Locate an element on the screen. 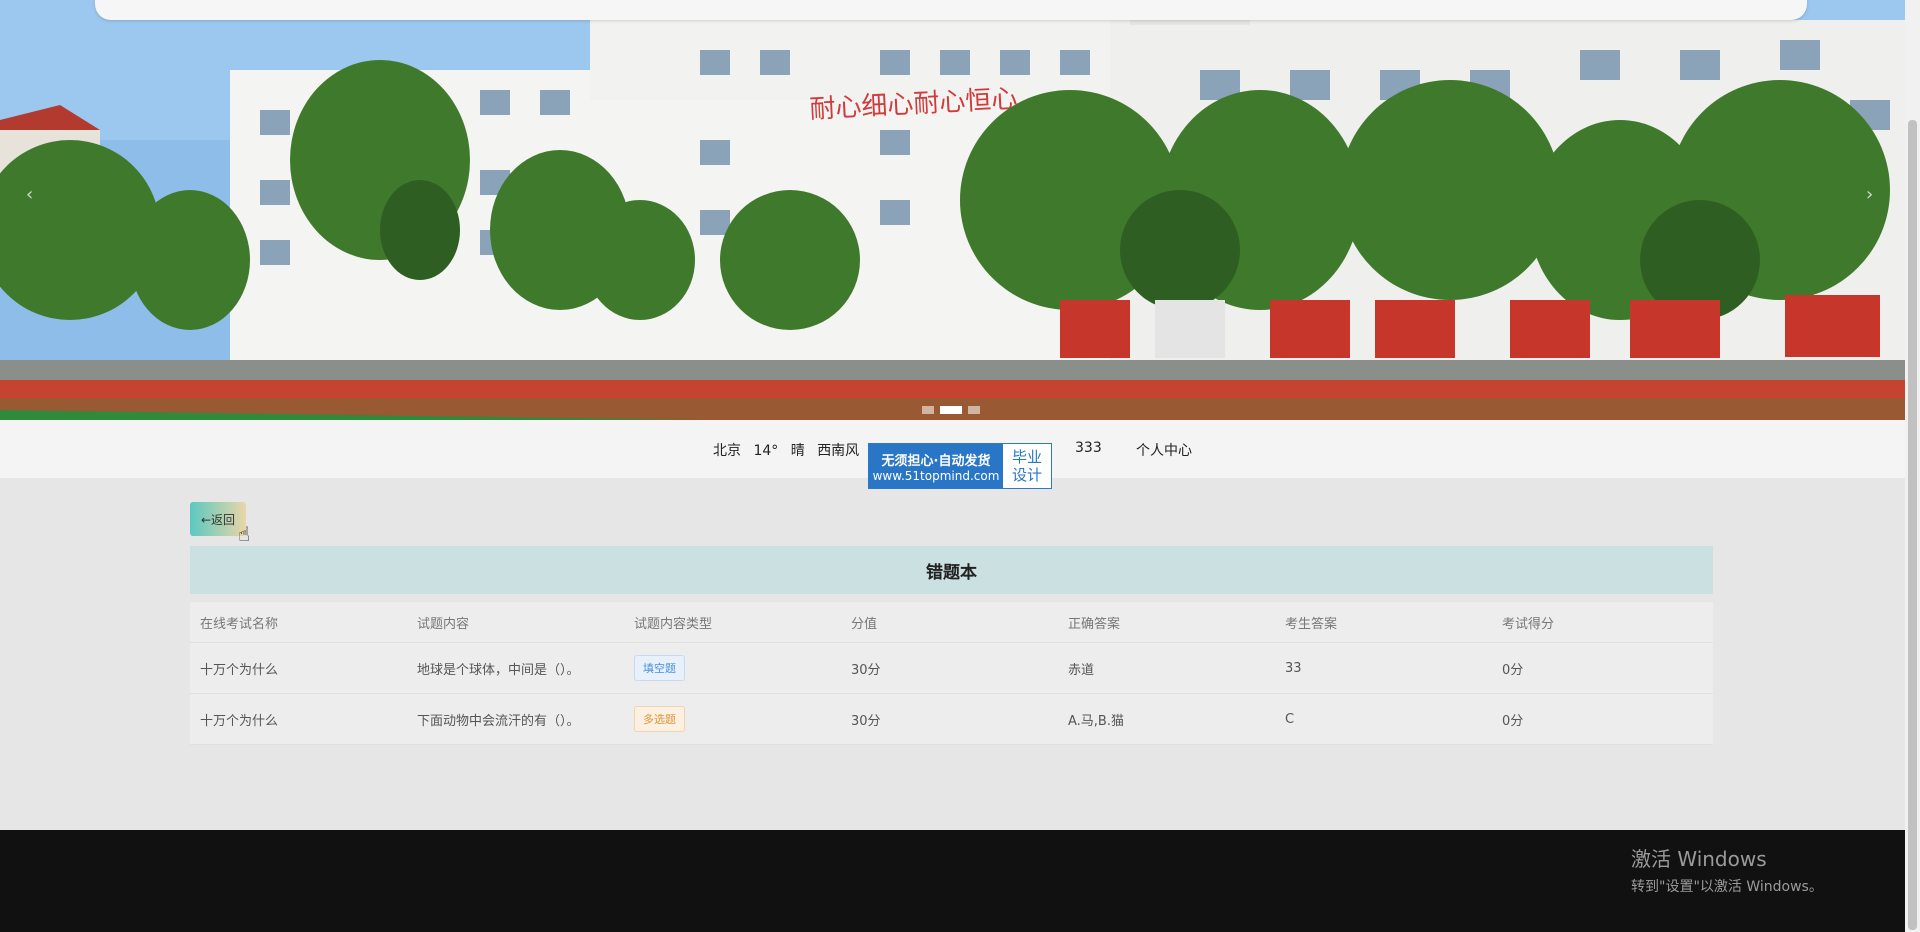 The height and width of the screenshot is (932, 1920). activation-hint: 转到"设置"以激活 Windows。 is located at coordinates (1727, 887).